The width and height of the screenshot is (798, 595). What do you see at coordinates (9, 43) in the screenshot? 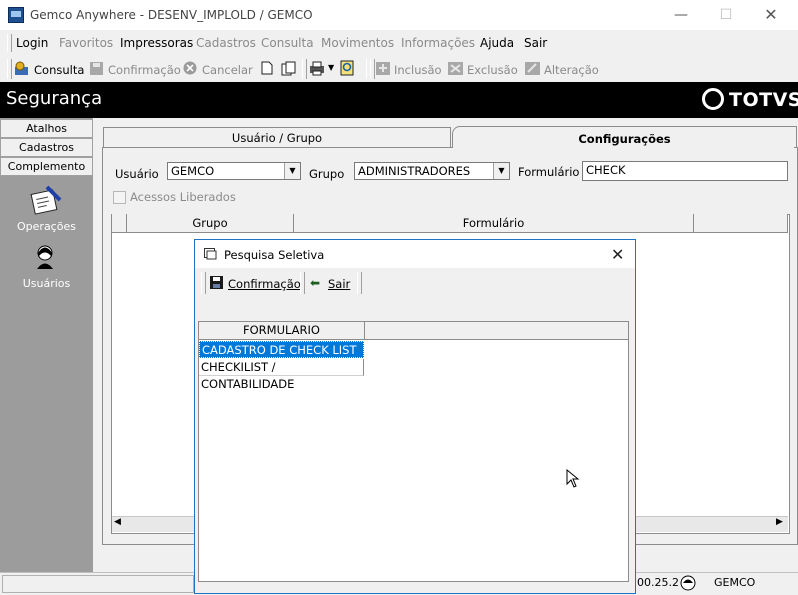
I see `menu-grip` at bounding box center [9, 43].